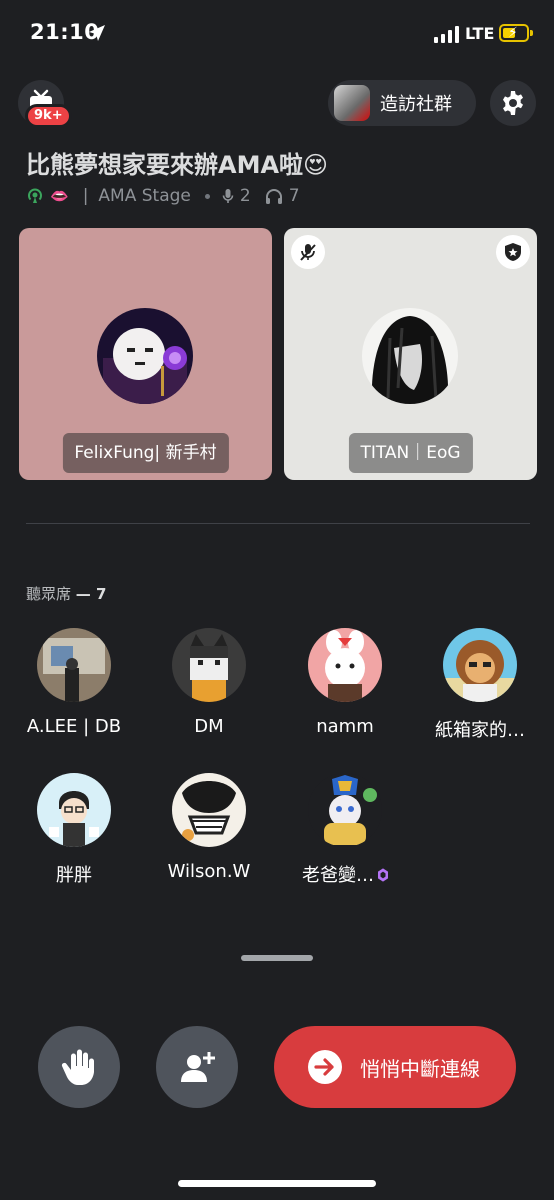  What do you see at coordinates (49, 594) in the screenshot?
I see `audience-label: 聽眾席` at bounding box center [49, 594].